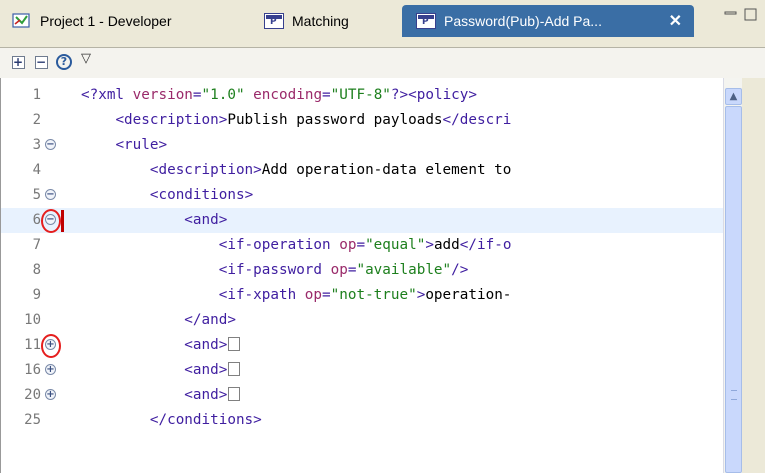  Describe the element at coordinates (320, 21) in the screenshot. I see `tab-label: Matching` at that location.